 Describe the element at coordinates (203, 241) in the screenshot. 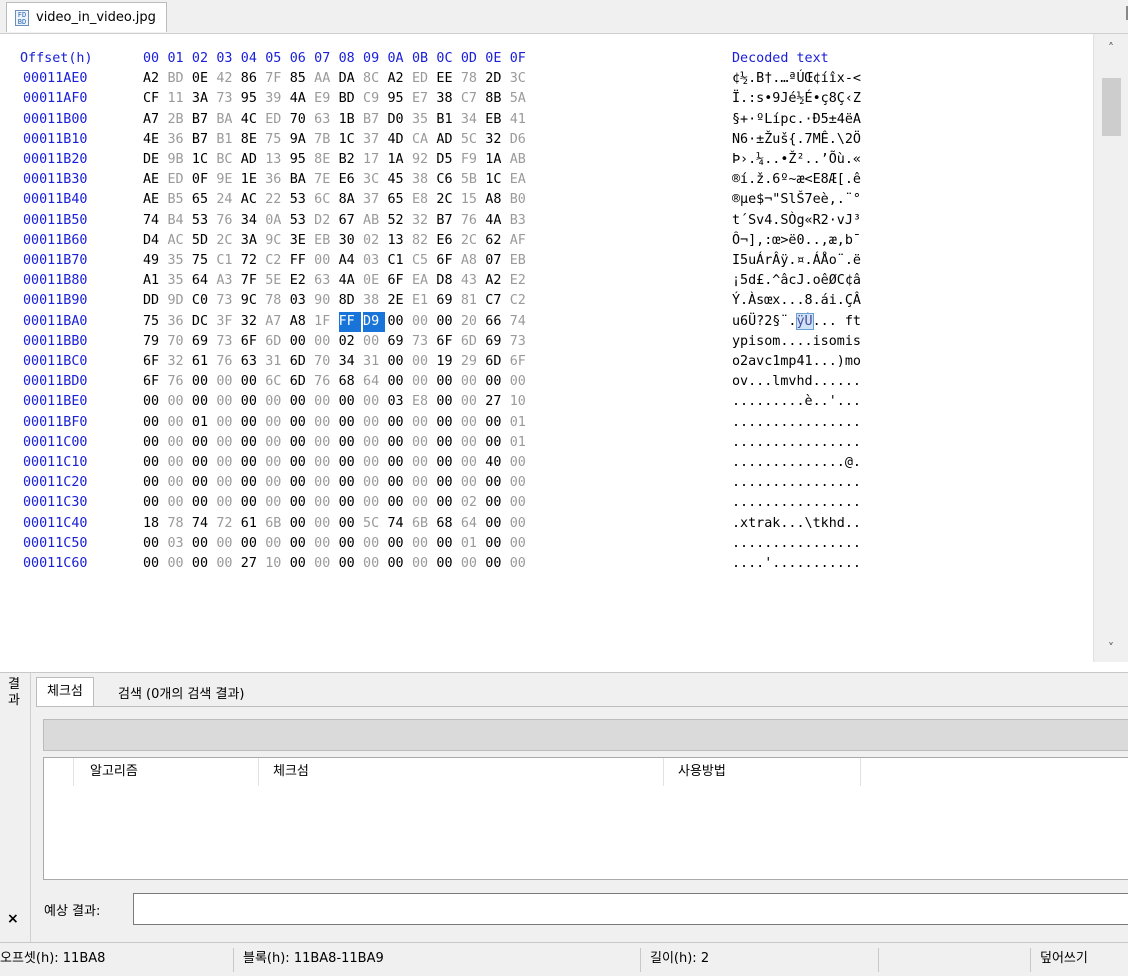

I see `hex-byte: 5D` at that location.